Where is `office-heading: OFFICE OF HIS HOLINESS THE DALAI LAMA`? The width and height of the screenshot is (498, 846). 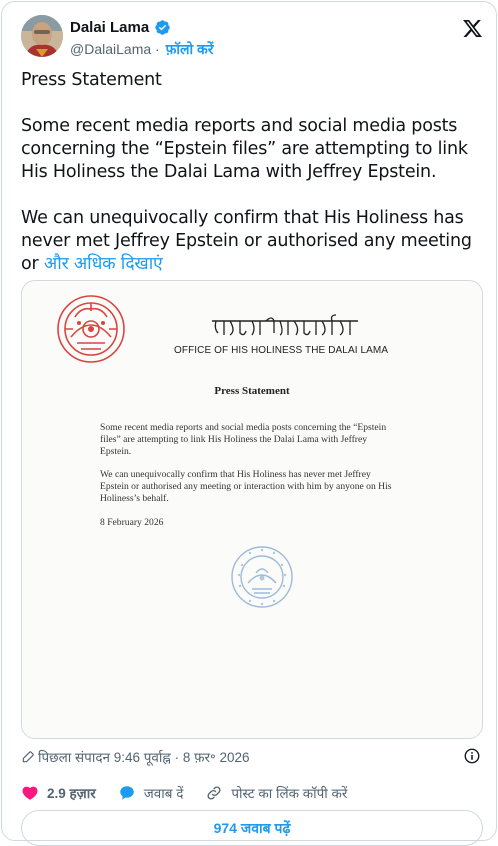
office-heading: OFFICE OF HIS HOLINESS THE DALAI LAMA is located at coordinates (281, 350).